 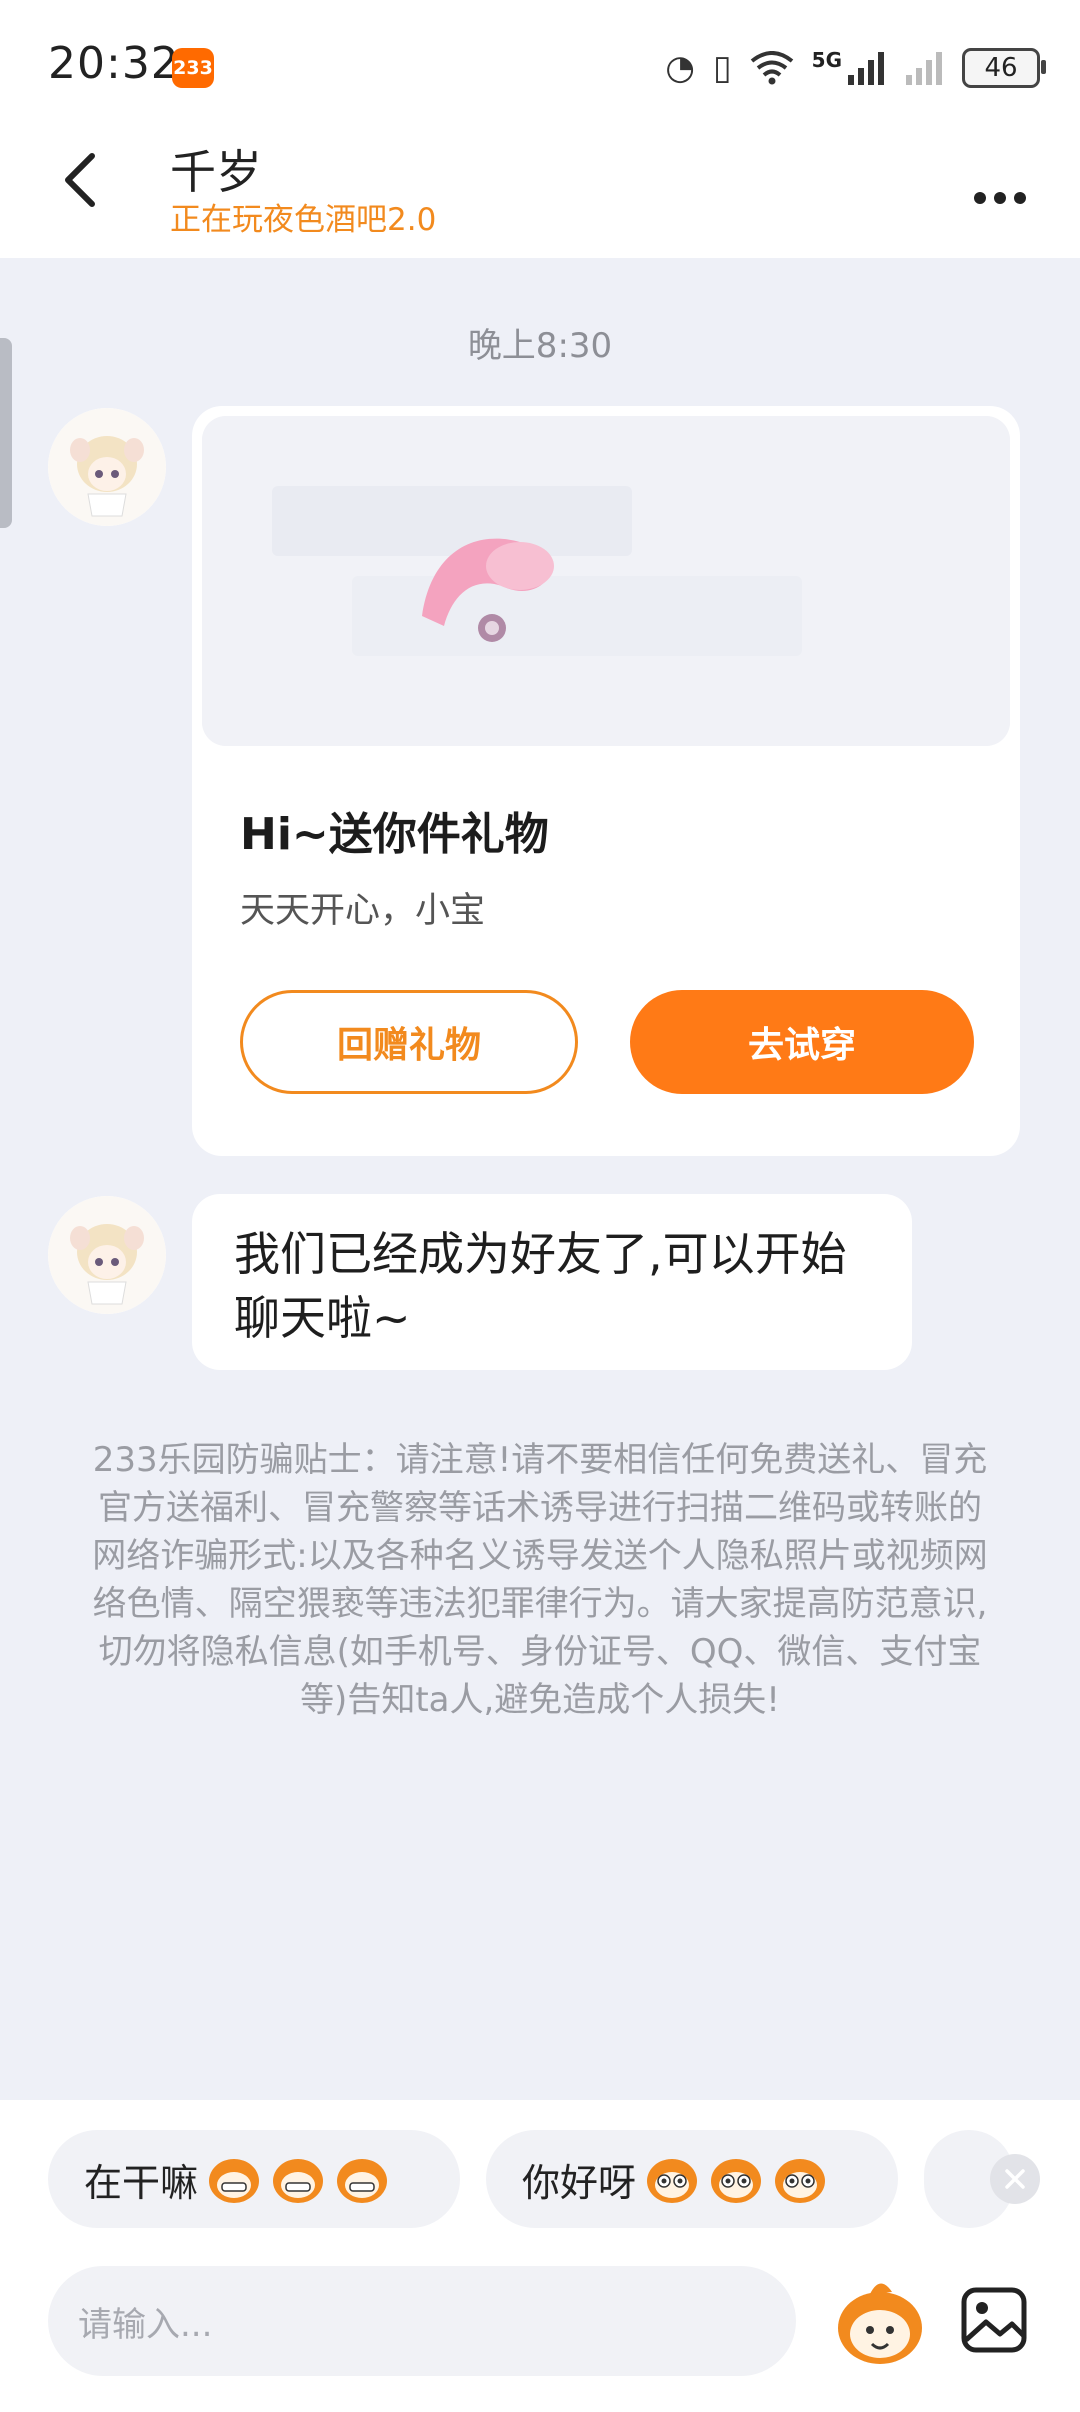 What do you see at coordinates (193, 68) in the screenshot?
I see `app-badge-icon: 233` at bounding box center [193, 68].